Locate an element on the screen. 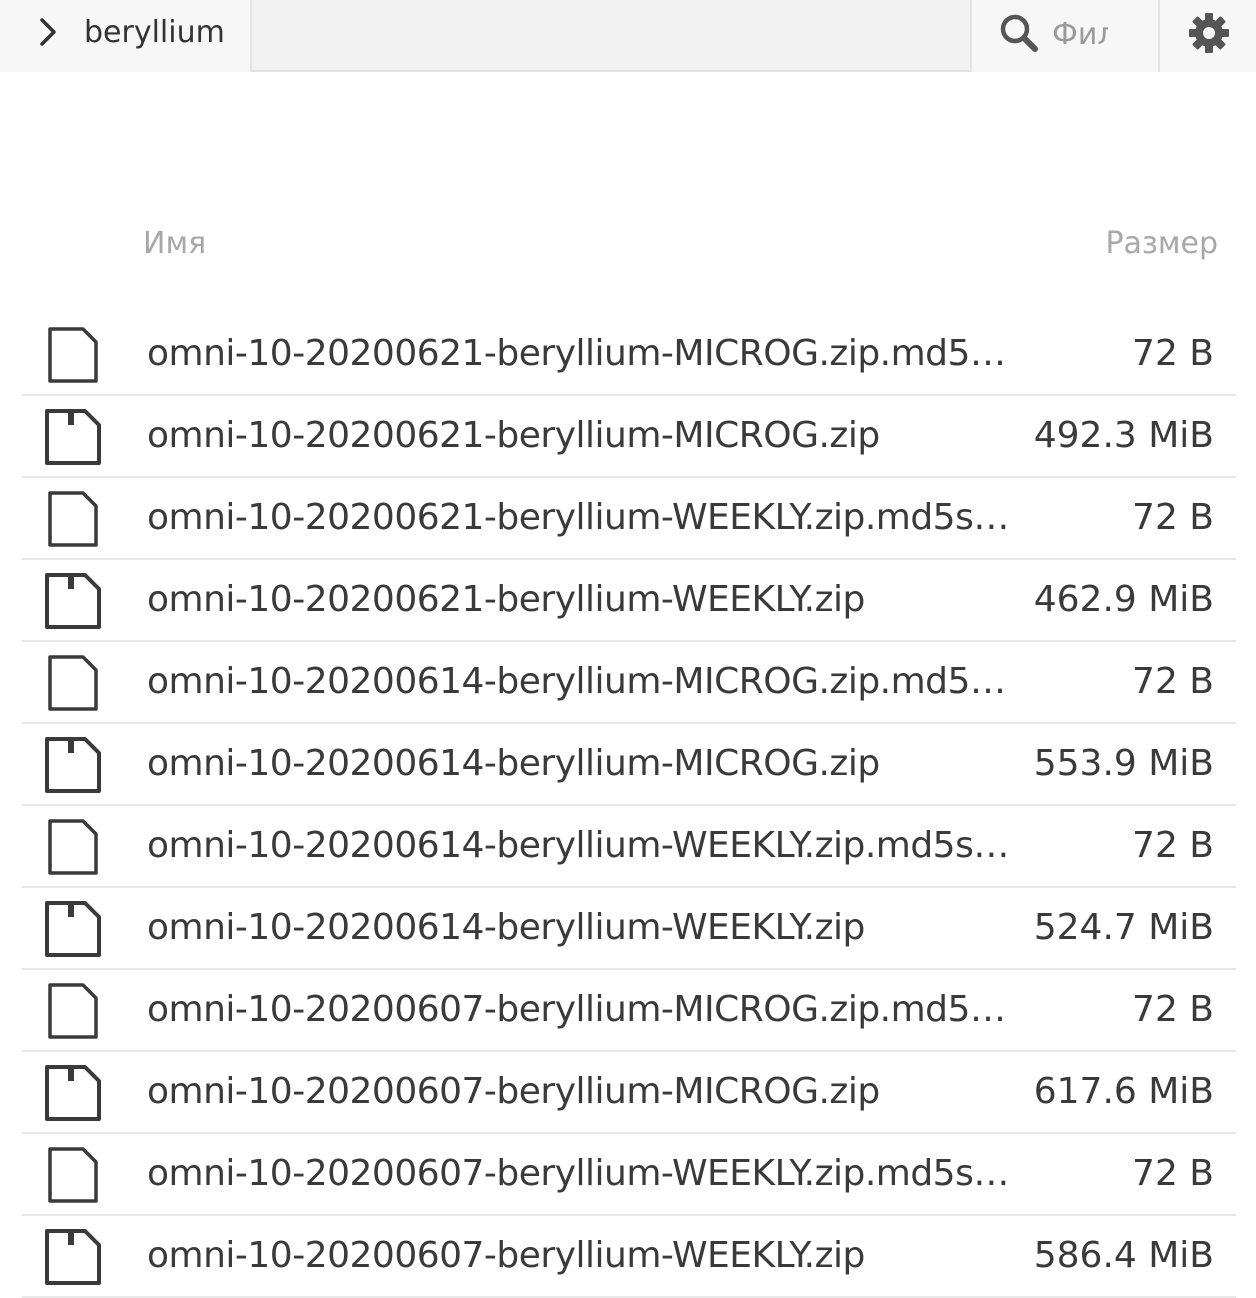  file-size: 553.9 MiB is located at coordinates (1123, 763).